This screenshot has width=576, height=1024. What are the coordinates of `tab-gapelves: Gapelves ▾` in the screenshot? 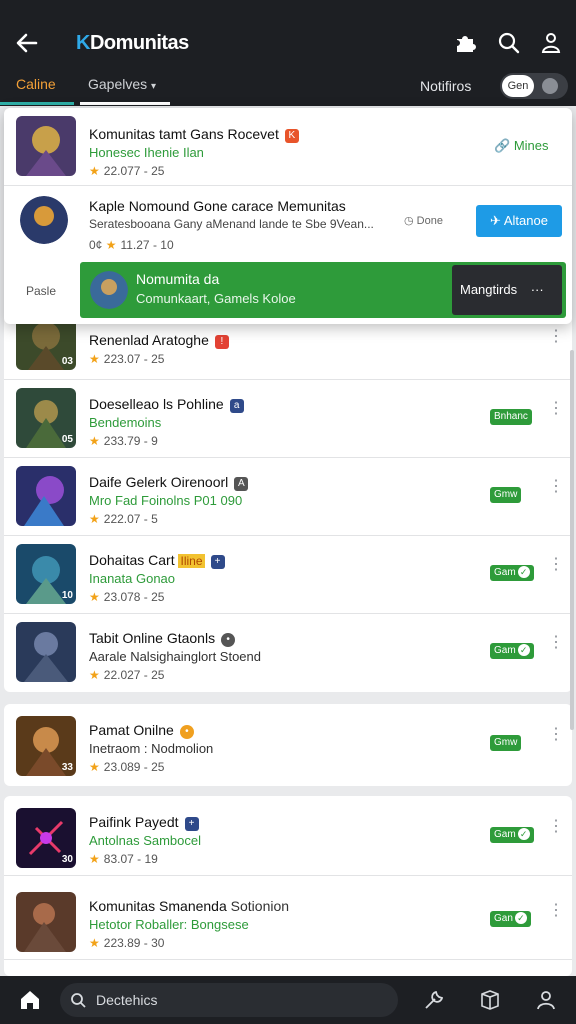 It's located at (122, 84).